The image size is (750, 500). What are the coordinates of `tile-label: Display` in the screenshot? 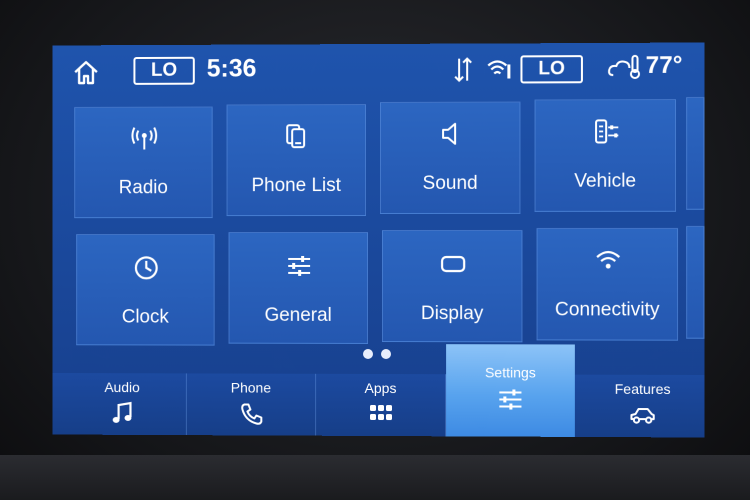 It's located at (452, 314).